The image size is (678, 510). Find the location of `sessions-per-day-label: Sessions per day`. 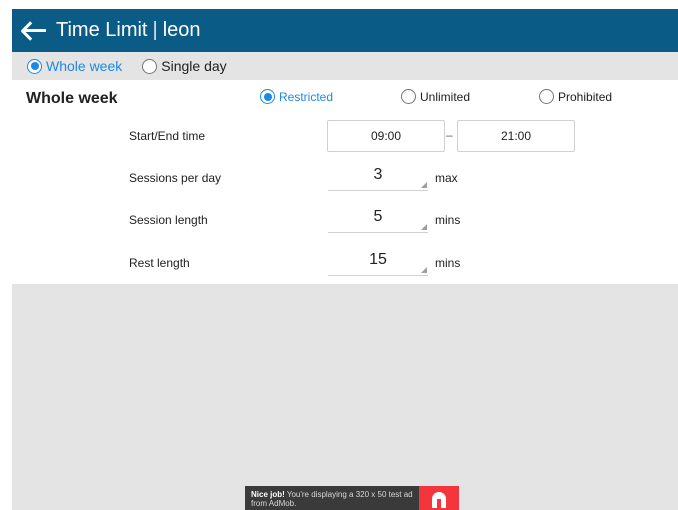

sessions-per-day-label: Sessions per day is located at coordinates (175, 178).